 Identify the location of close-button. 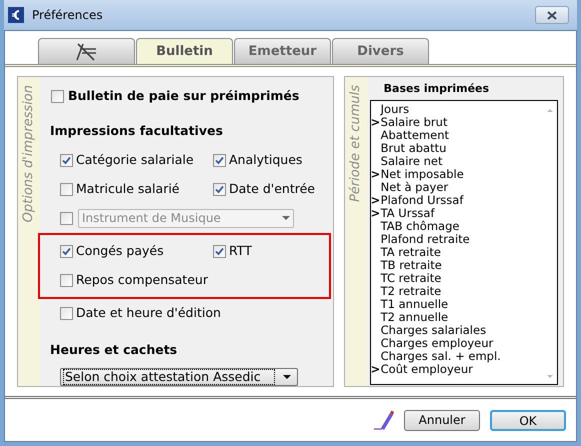
(552, 15).